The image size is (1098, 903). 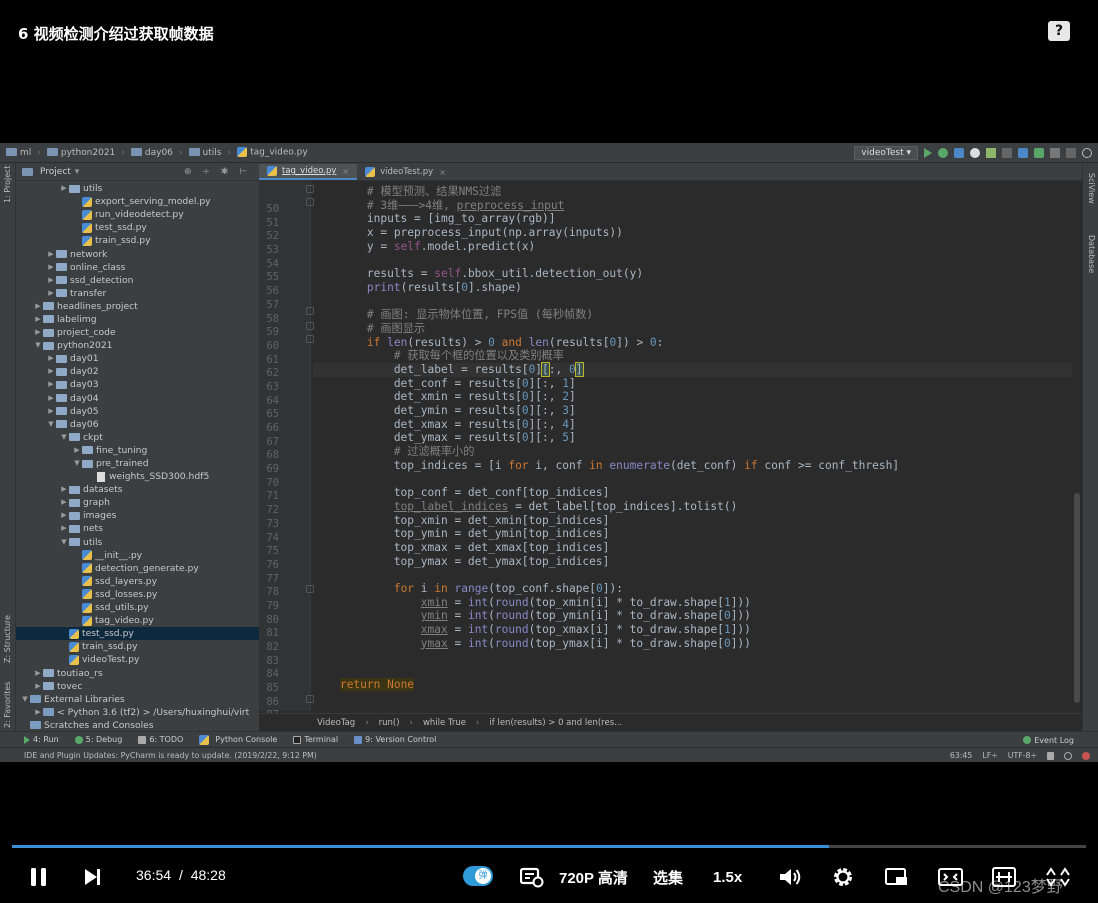 I want to click on settings-button, so click(x=843, y=877).